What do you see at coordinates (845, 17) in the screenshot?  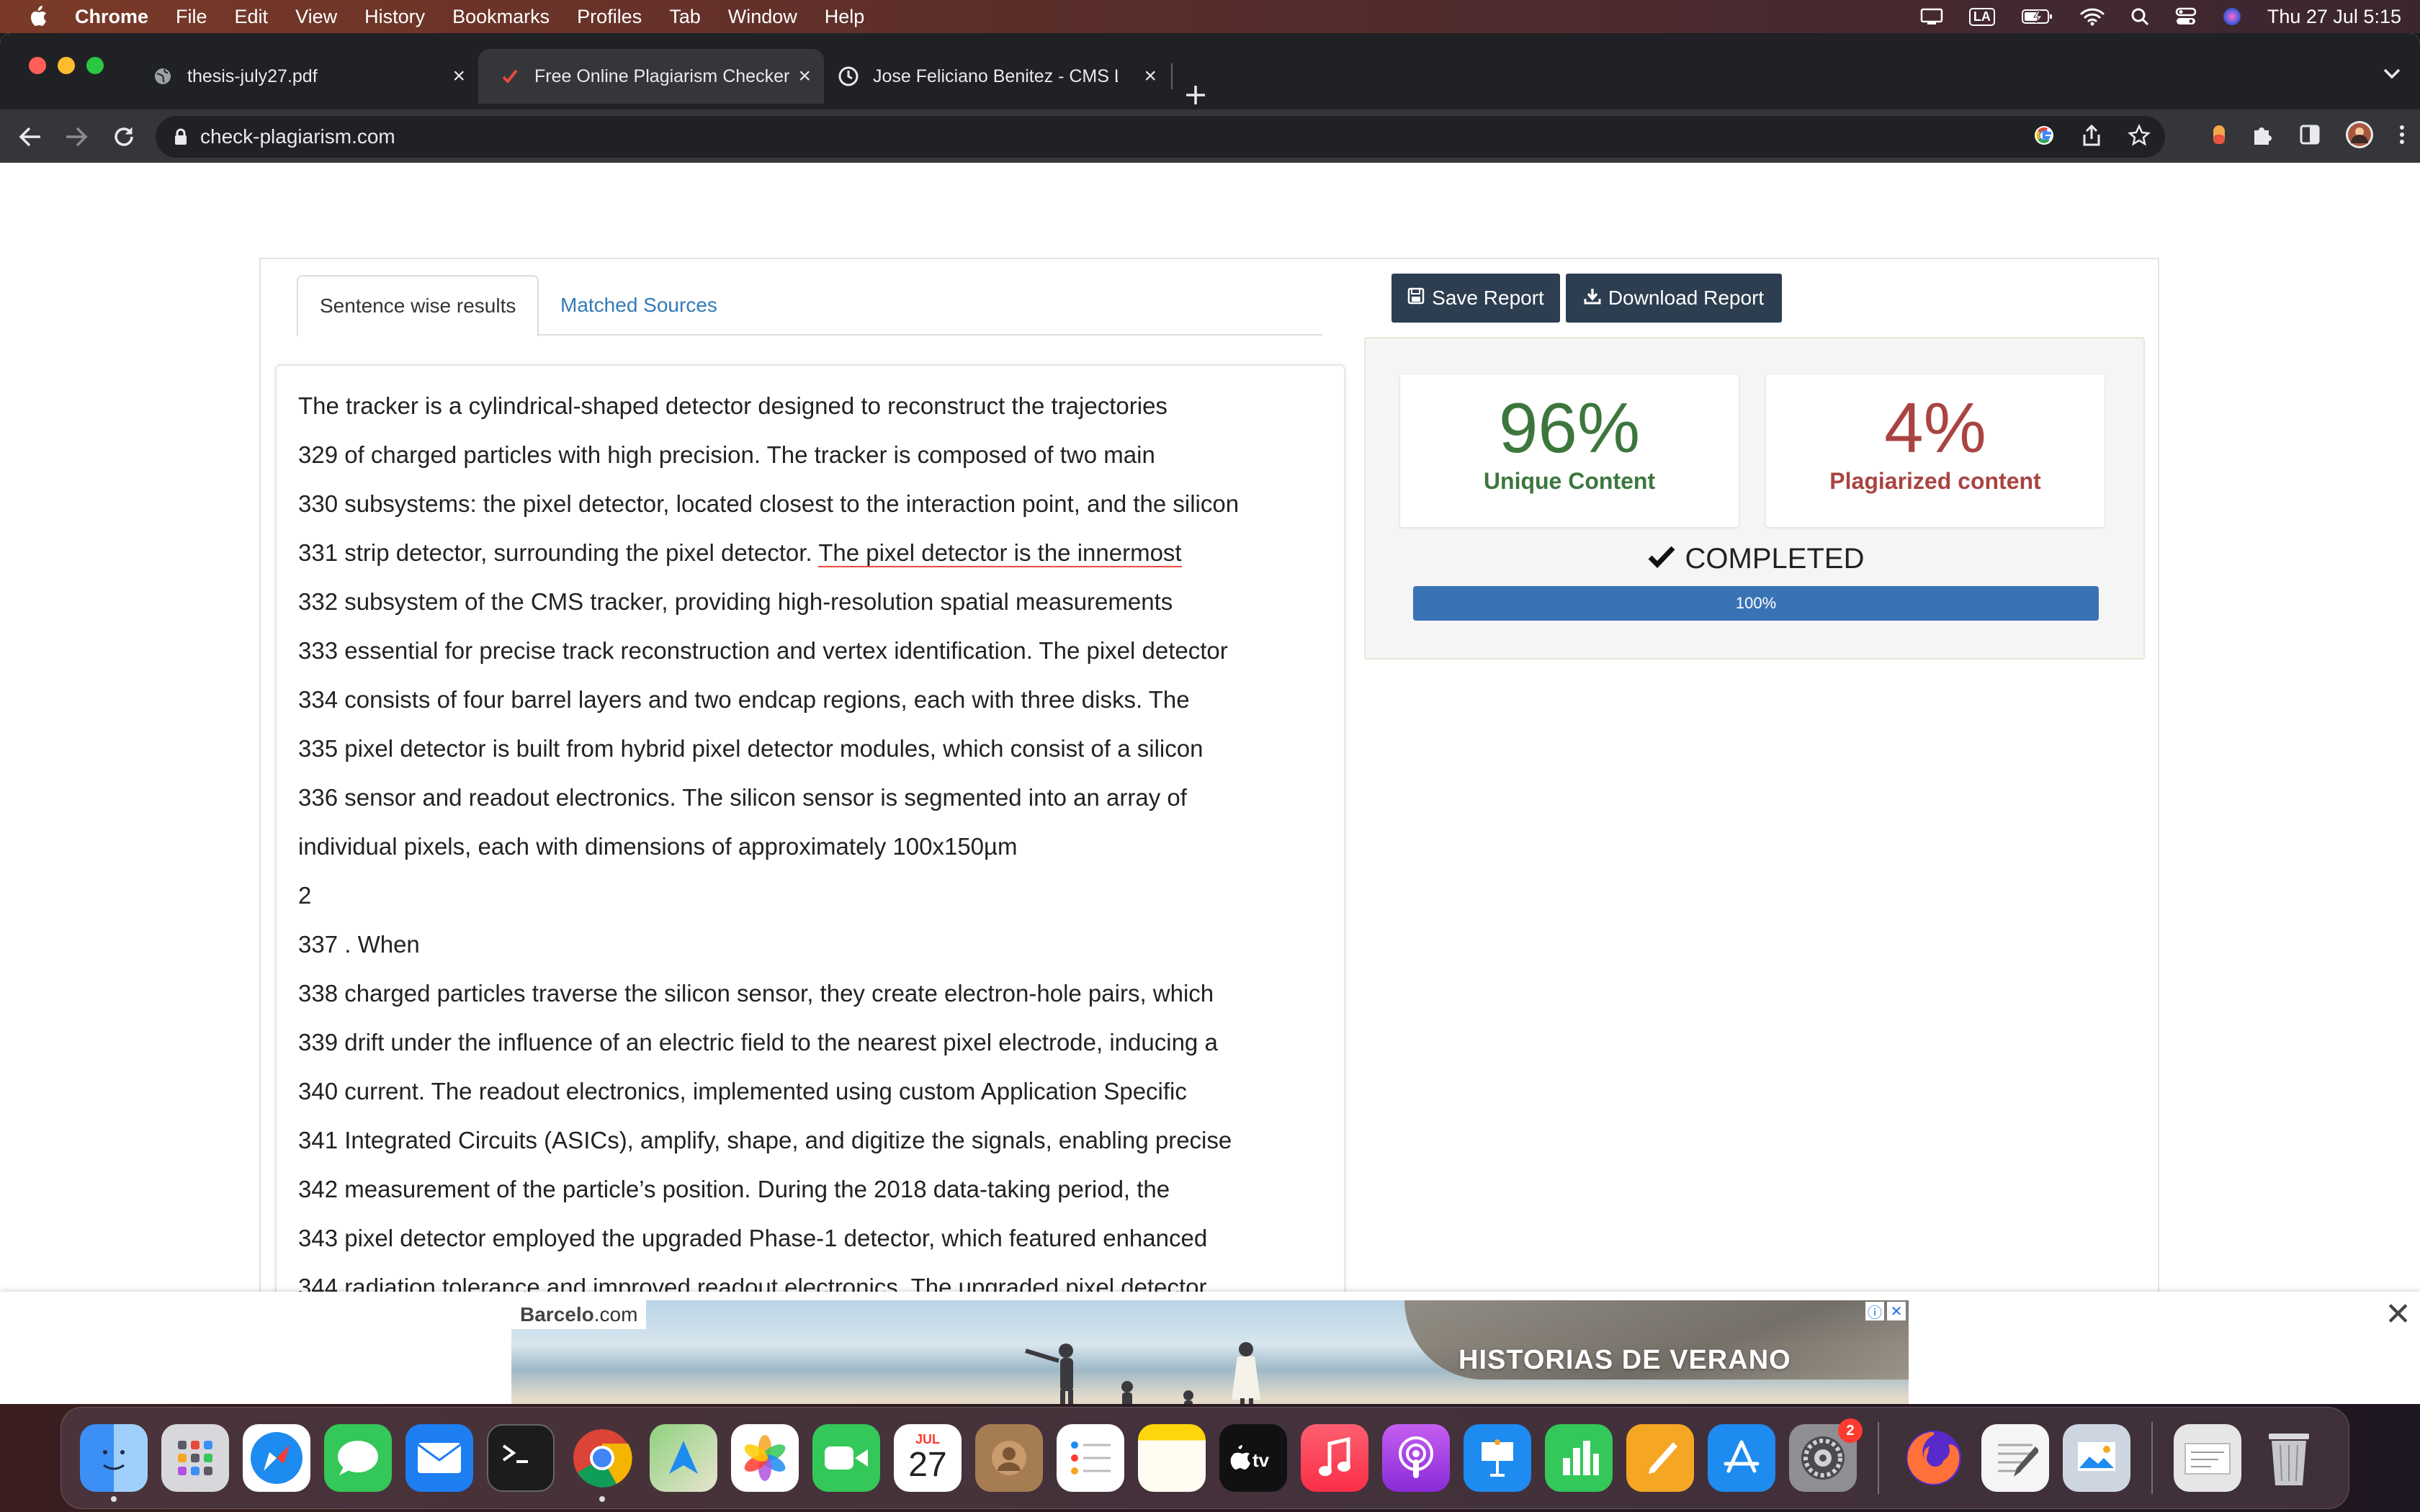 I see `menu-help: Help` at bounding box center [845, 17].